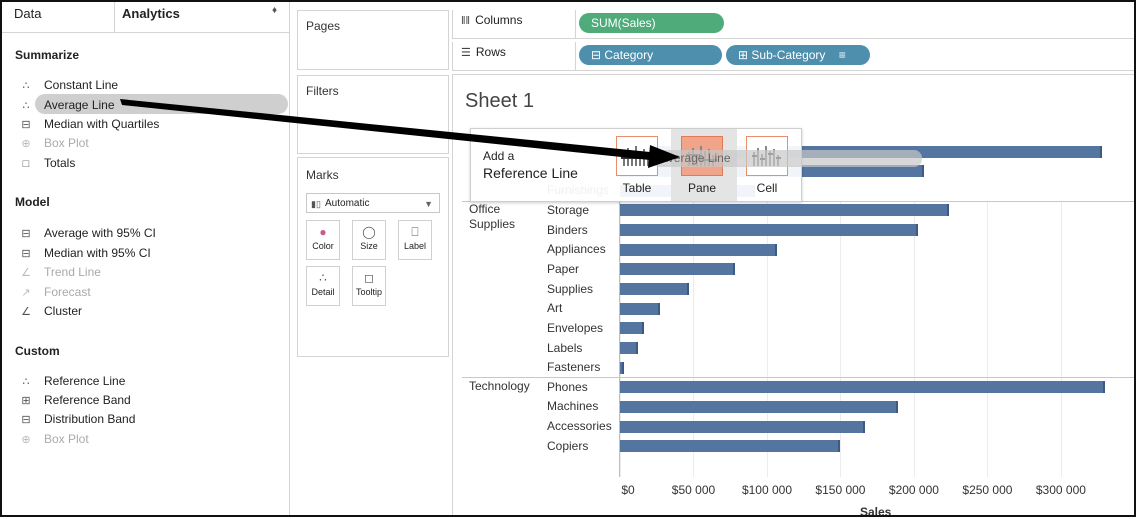  Describe the element at coordinates (568, 210) in the screenshot. I see `subcategory-label: Storage` at that location.